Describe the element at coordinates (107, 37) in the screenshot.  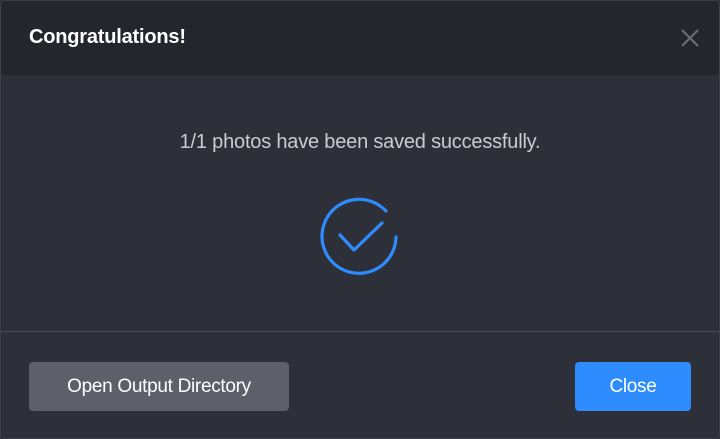
I see `dialog-title: Congratulations!` at that location.